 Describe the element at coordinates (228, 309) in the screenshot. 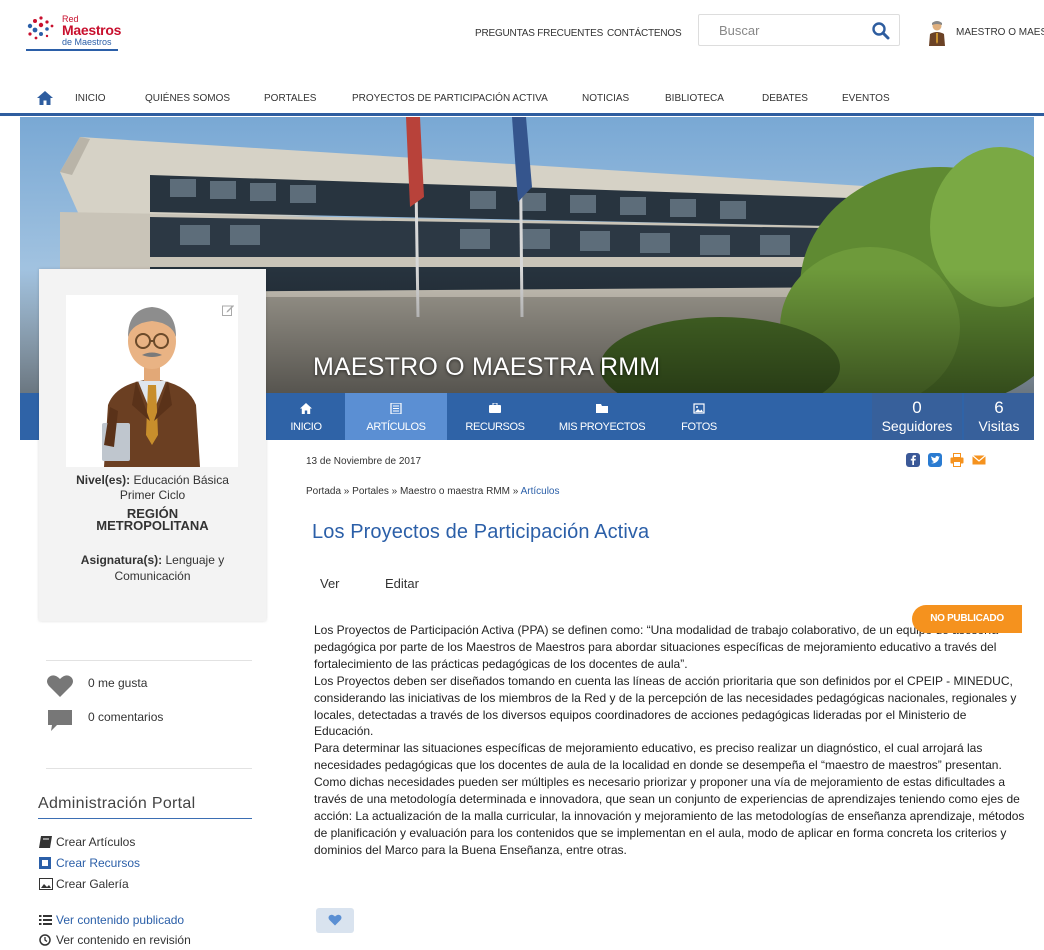

I see `edit-profile-icon` at that location.